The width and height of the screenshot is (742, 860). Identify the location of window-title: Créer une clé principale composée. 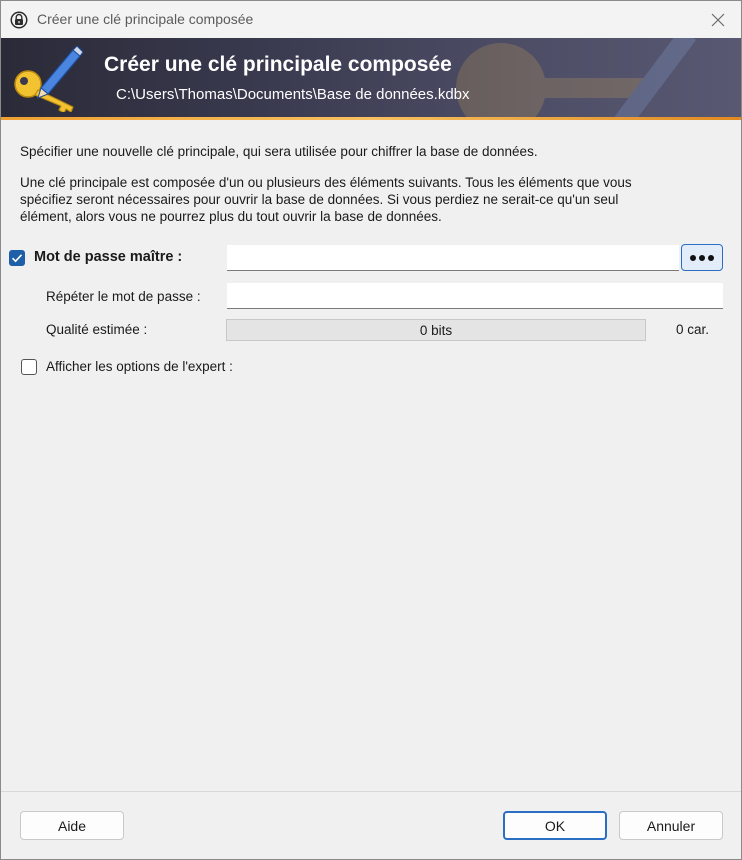
(145, 19).